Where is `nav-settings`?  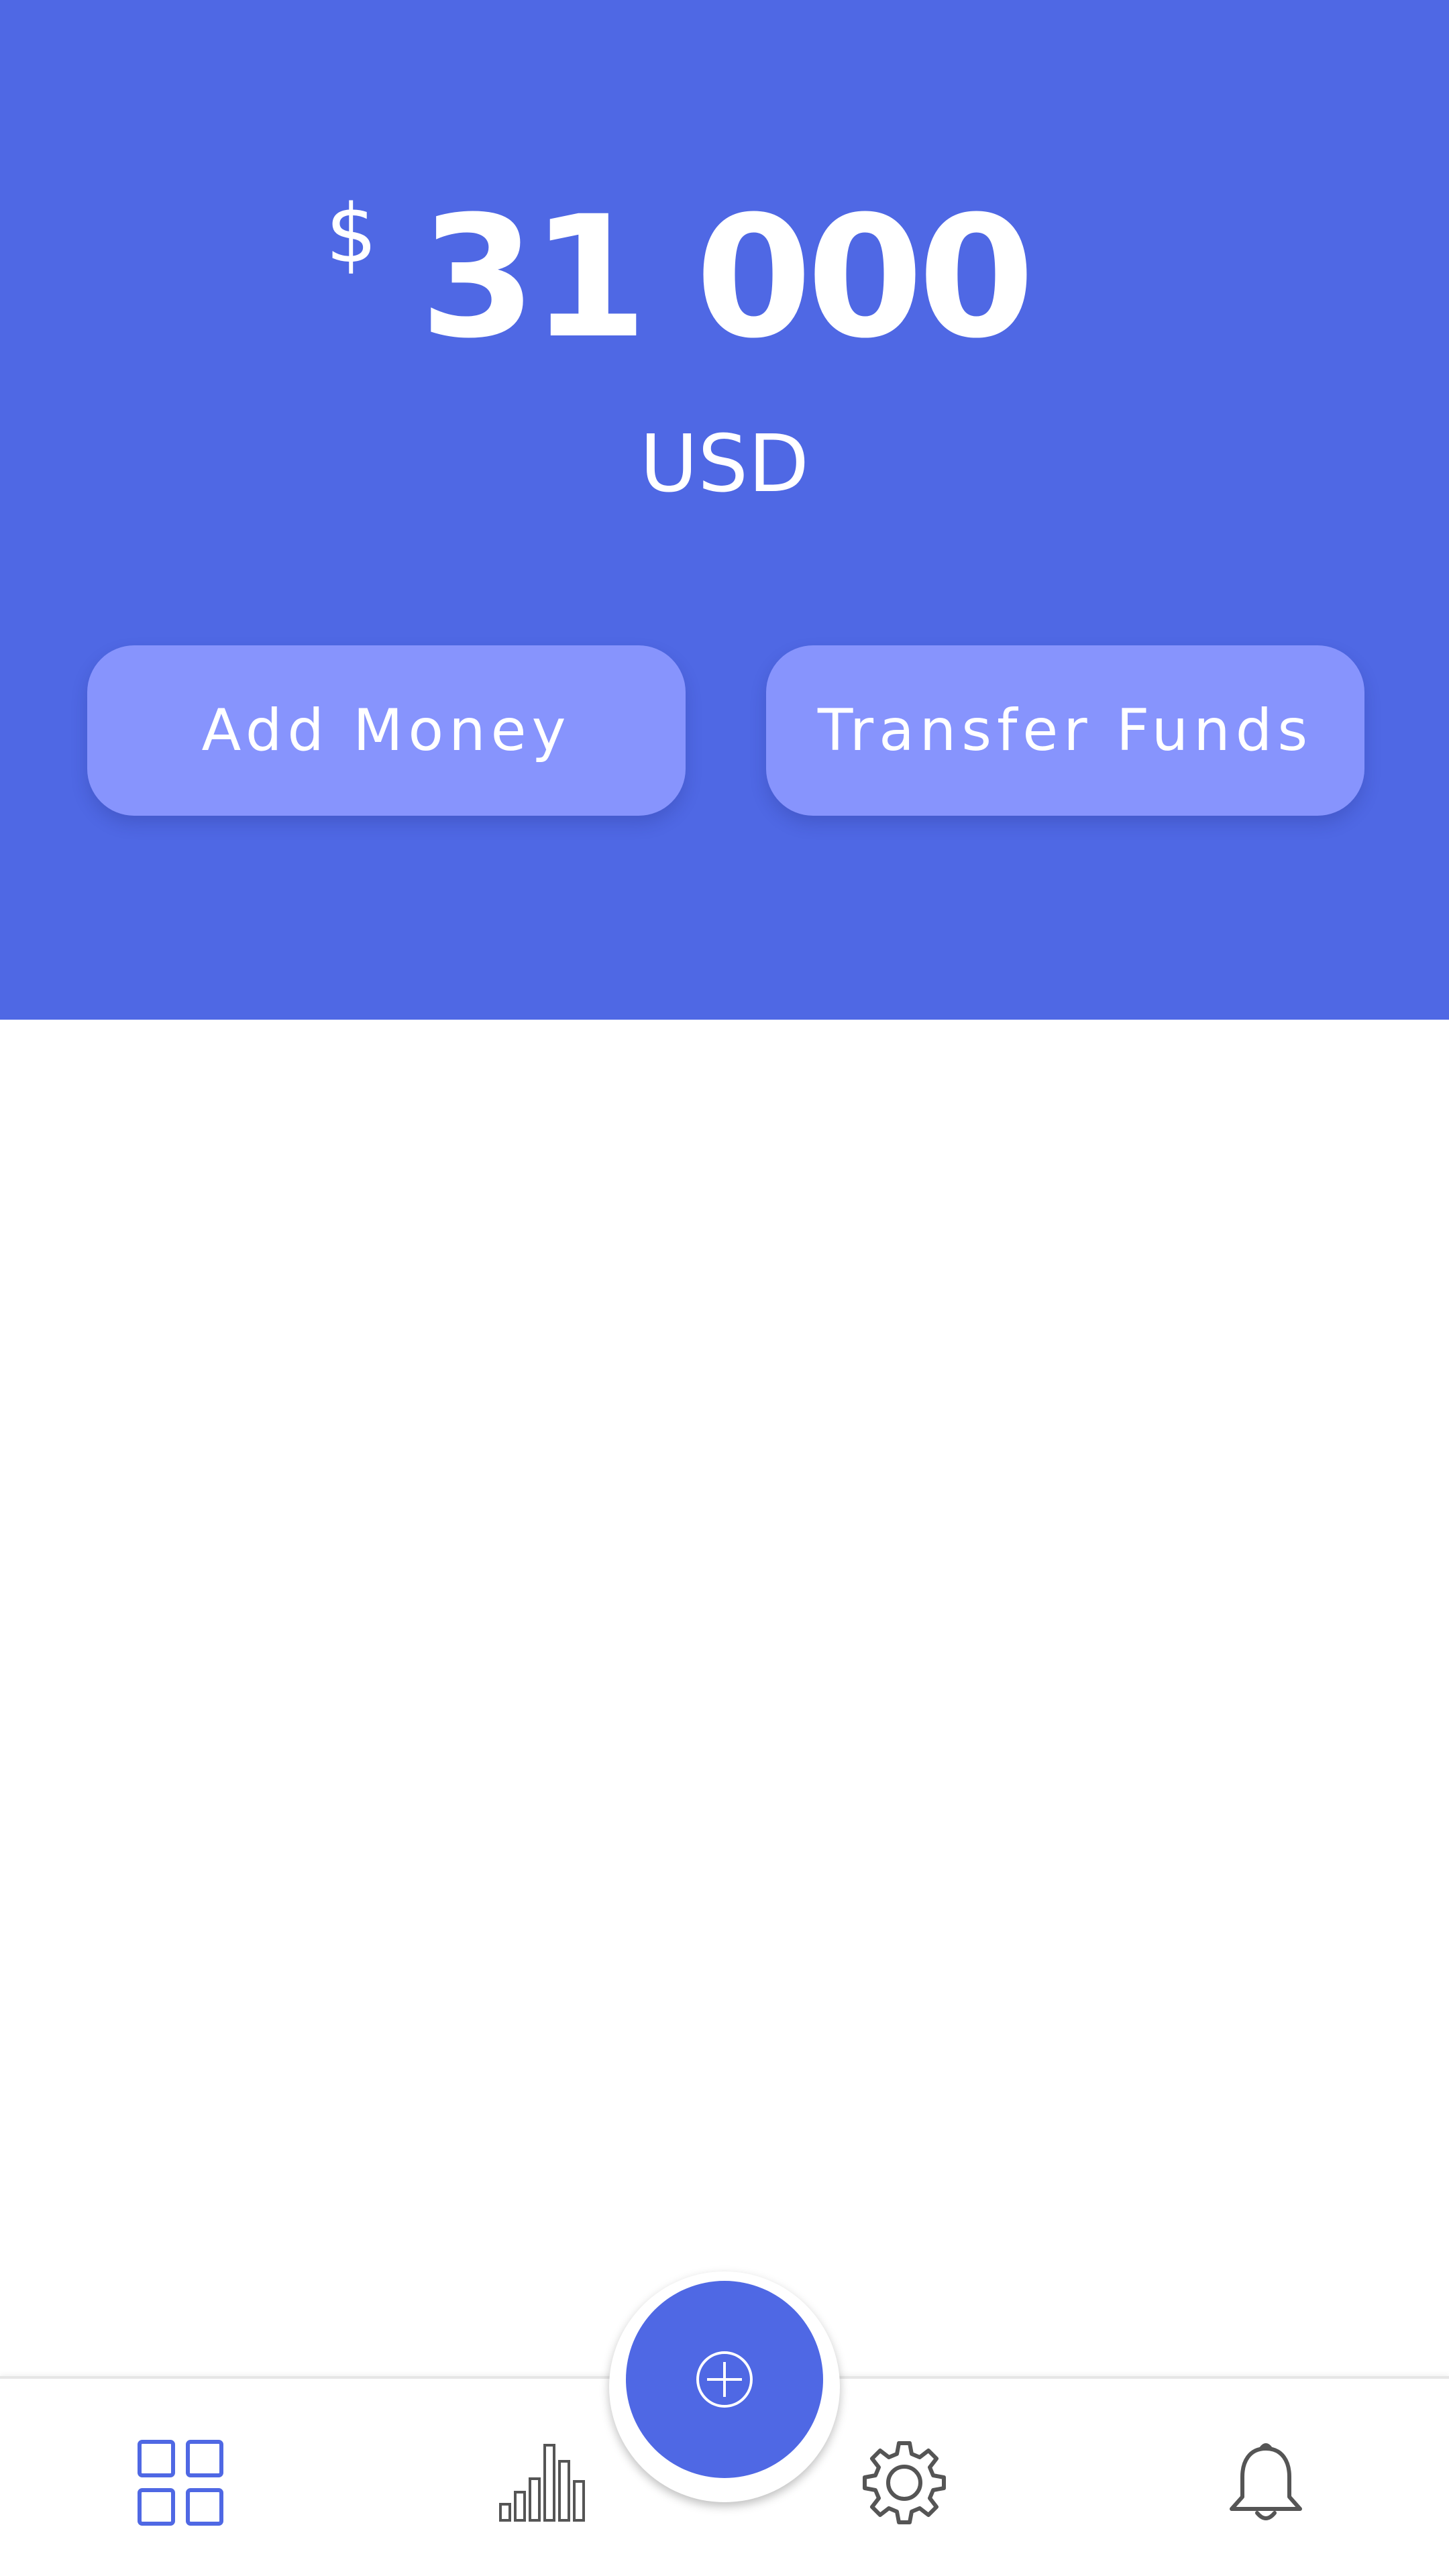 nav-settings is located at coordinates (904, 2482).